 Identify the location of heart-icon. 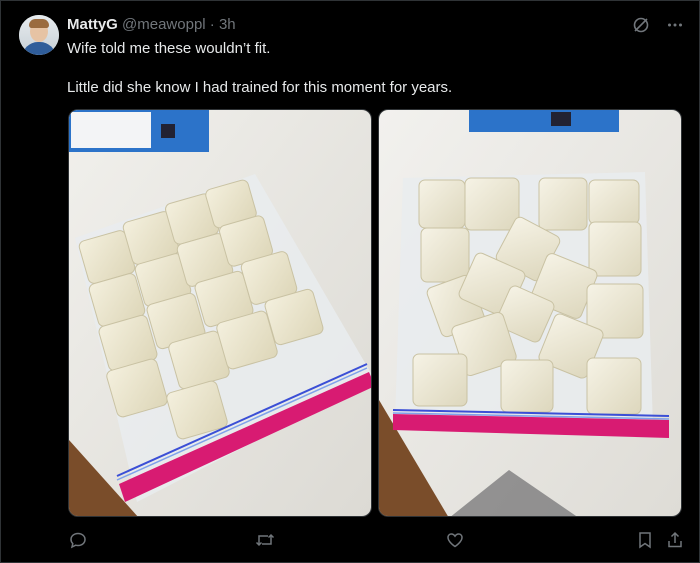
(455, 540).